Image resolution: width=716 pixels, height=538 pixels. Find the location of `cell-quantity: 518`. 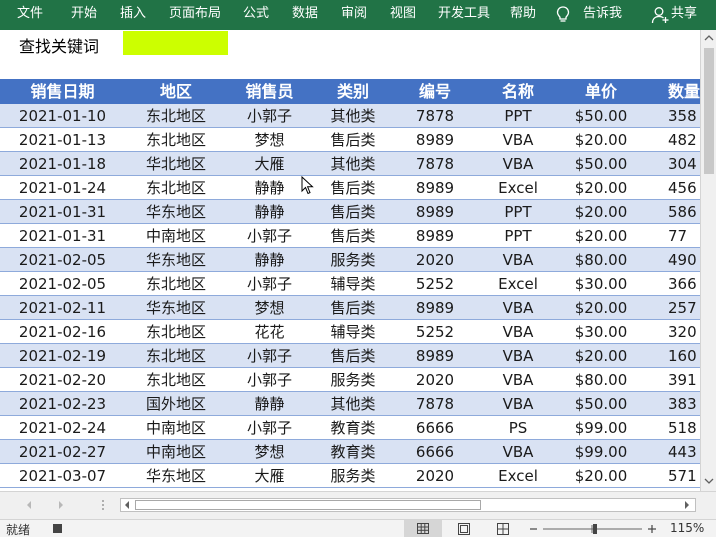

cell-quantity: 518 is located at coordinates (684, 428).